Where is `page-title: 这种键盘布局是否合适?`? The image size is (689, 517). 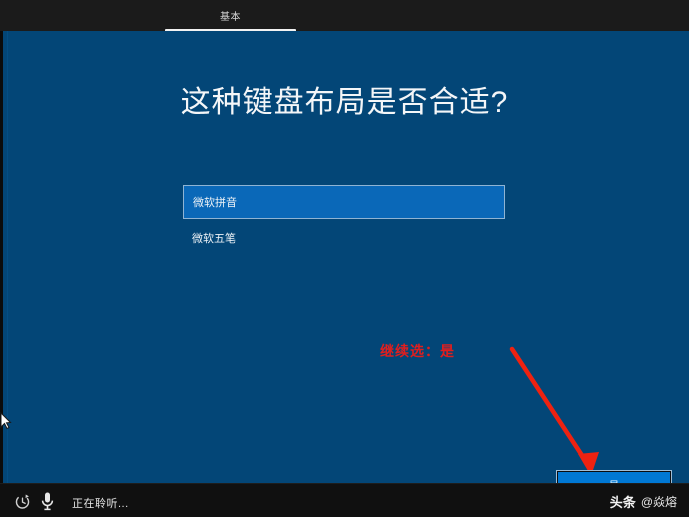
page-title: 这种键盘布局是否合适? is located at coordinates (344, 102).